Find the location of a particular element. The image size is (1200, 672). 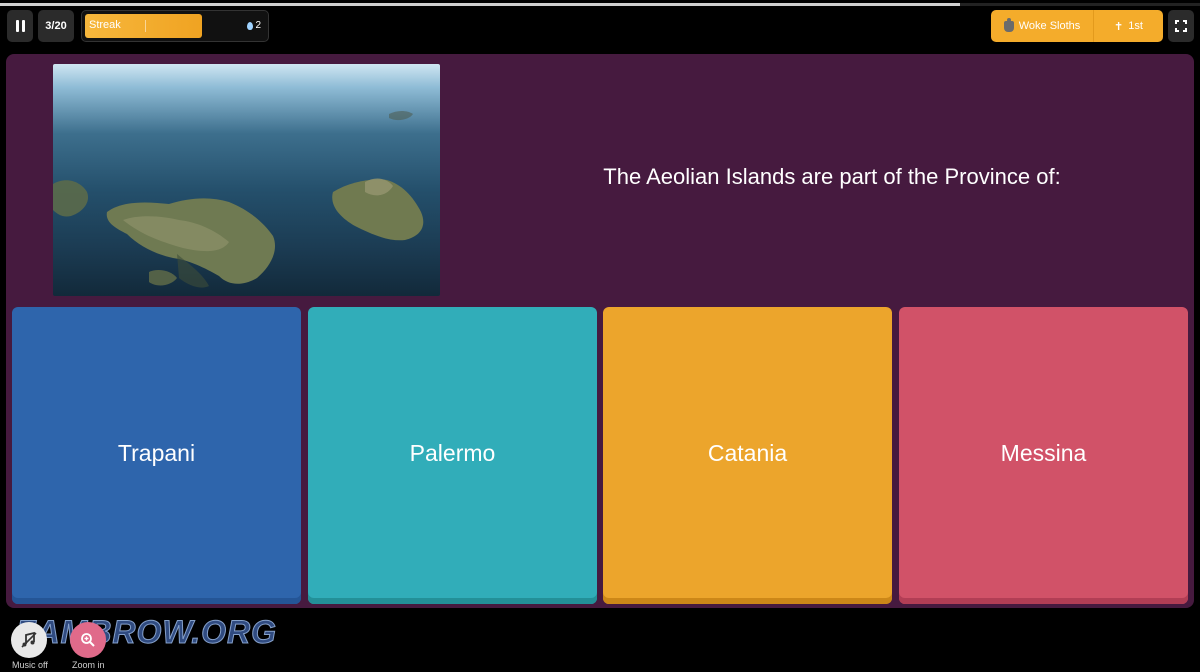

answer-label: Trapani is located at coordinates (156, 453).